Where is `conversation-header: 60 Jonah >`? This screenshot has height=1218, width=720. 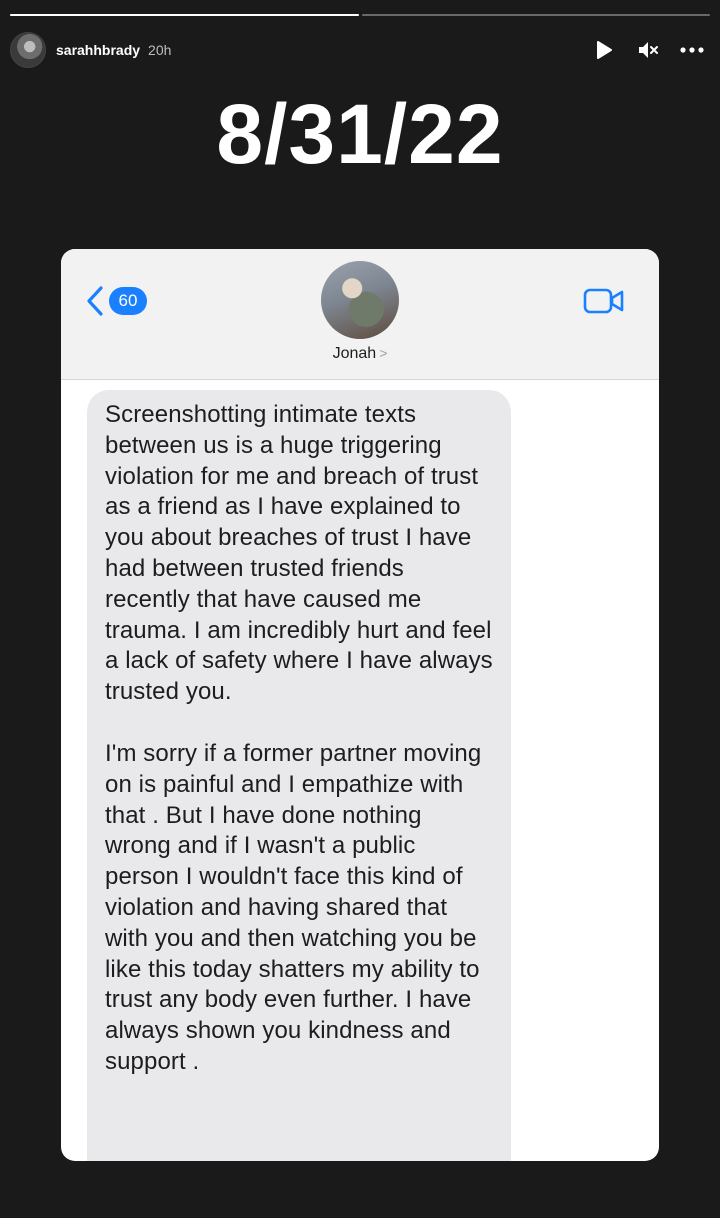
conversation-header: 60 Jonah > is located at coordinates (360, 314).